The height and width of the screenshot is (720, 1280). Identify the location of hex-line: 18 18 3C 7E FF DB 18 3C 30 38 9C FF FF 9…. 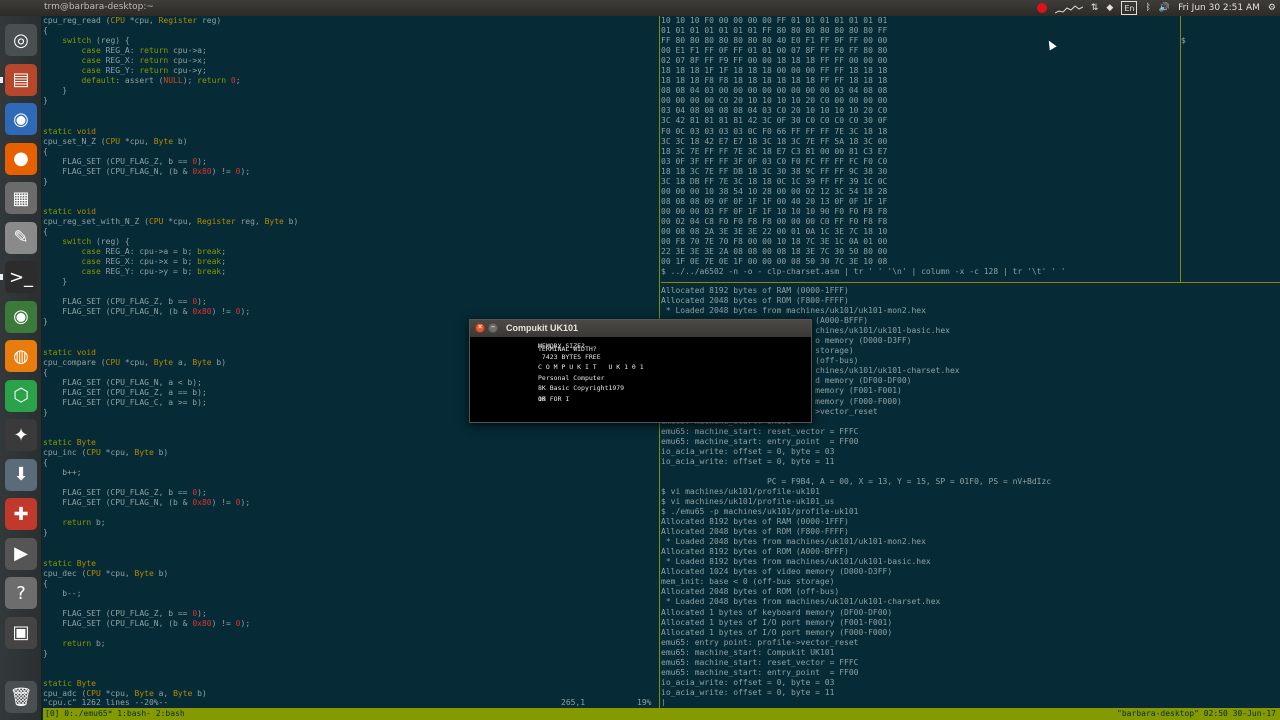
(774, 171).